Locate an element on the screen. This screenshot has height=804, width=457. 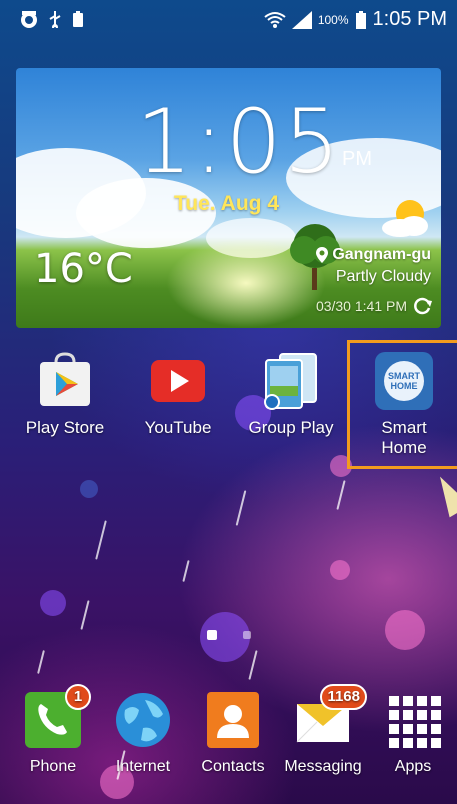
app-label: Contacts is located at coordinates (233, 766).